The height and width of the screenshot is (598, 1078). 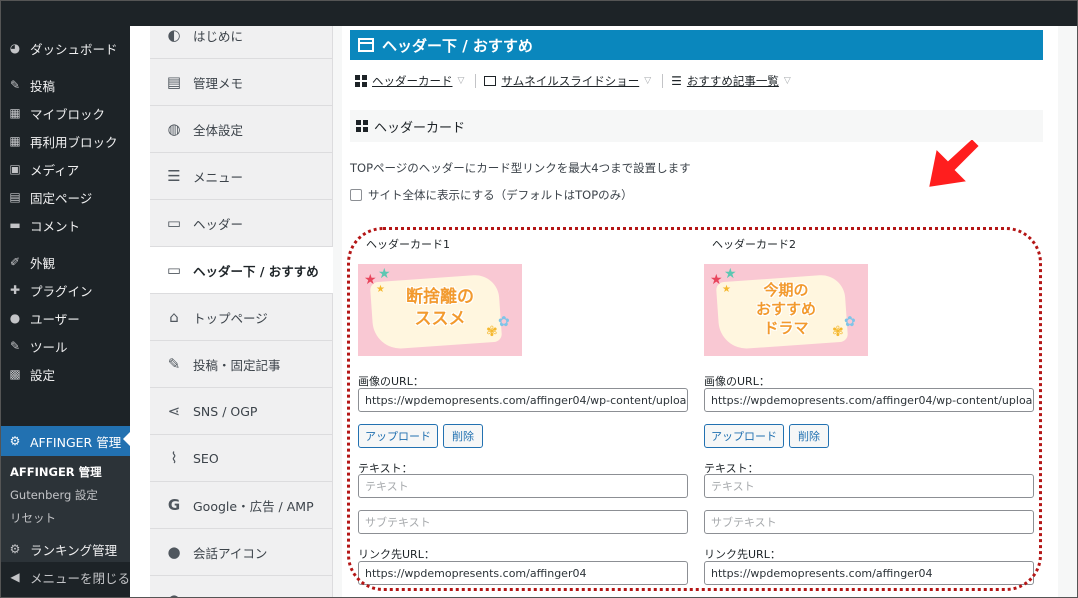 I want to click on section-tabs: ヘッダーカード ▽ サムネイルスライドショー ▽ ☰ おすすめ記事一覧 ▽, so click(x=577, y=81).